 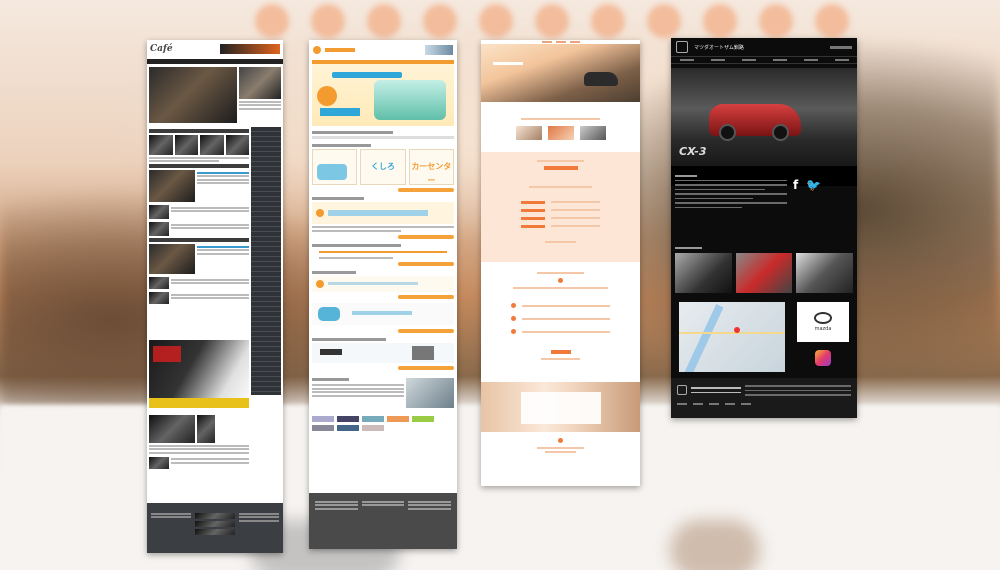 I want to click on section-button, so click(x=560, y=168).